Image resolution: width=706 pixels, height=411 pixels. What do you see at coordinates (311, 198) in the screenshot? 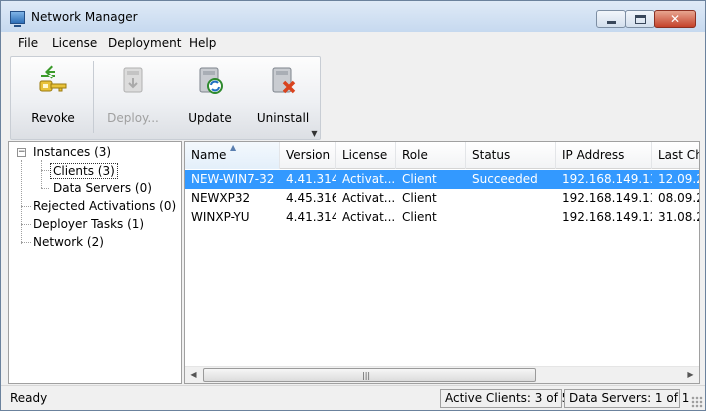
I see `cell-version: 4.45.316` at bounding box center [311, 198].